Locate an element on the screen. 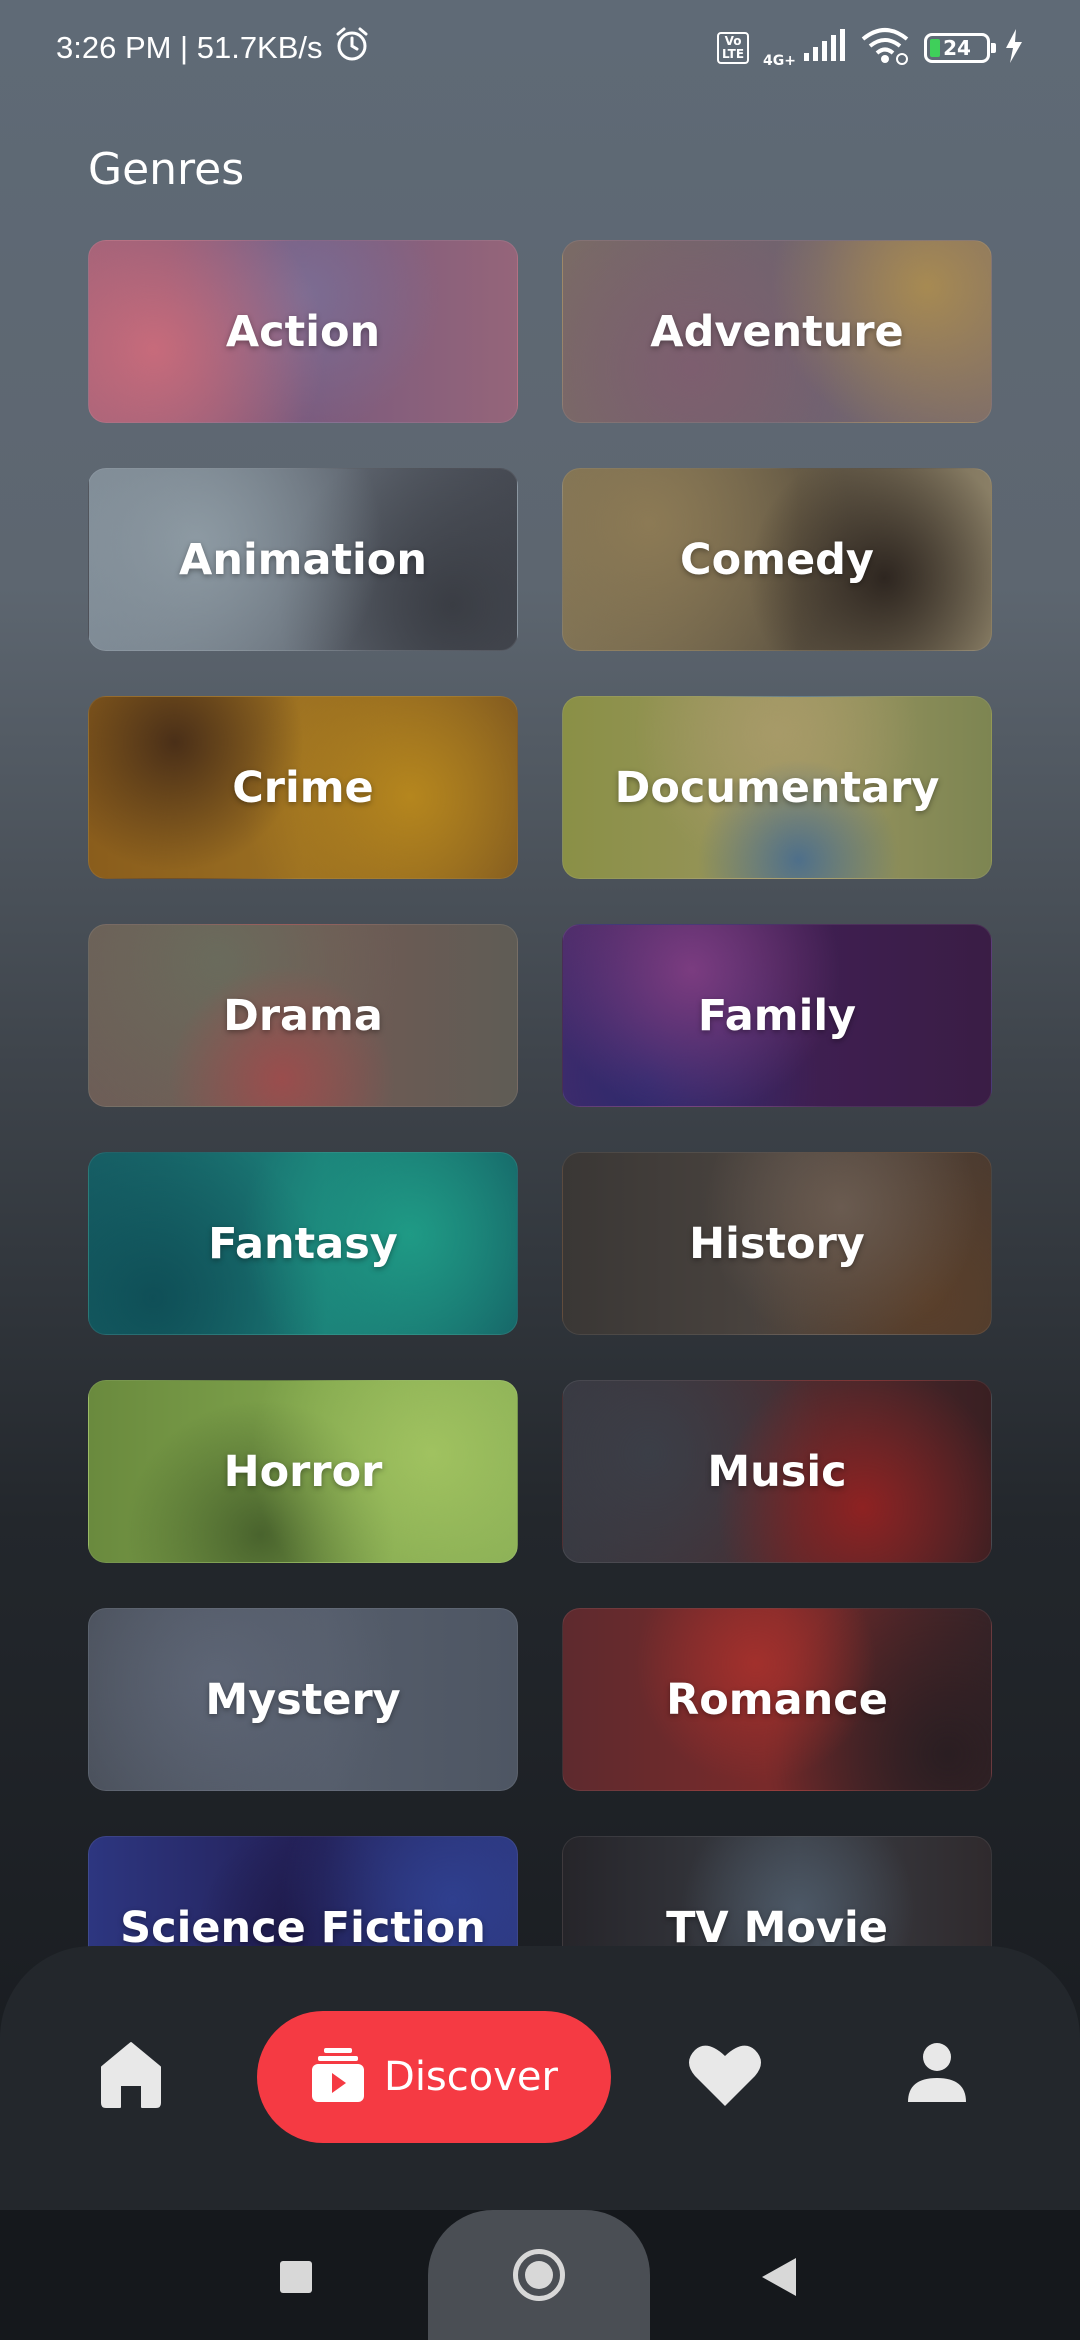  genre-card-fantasy: Fantasy is located at coordinates (303, 1243).